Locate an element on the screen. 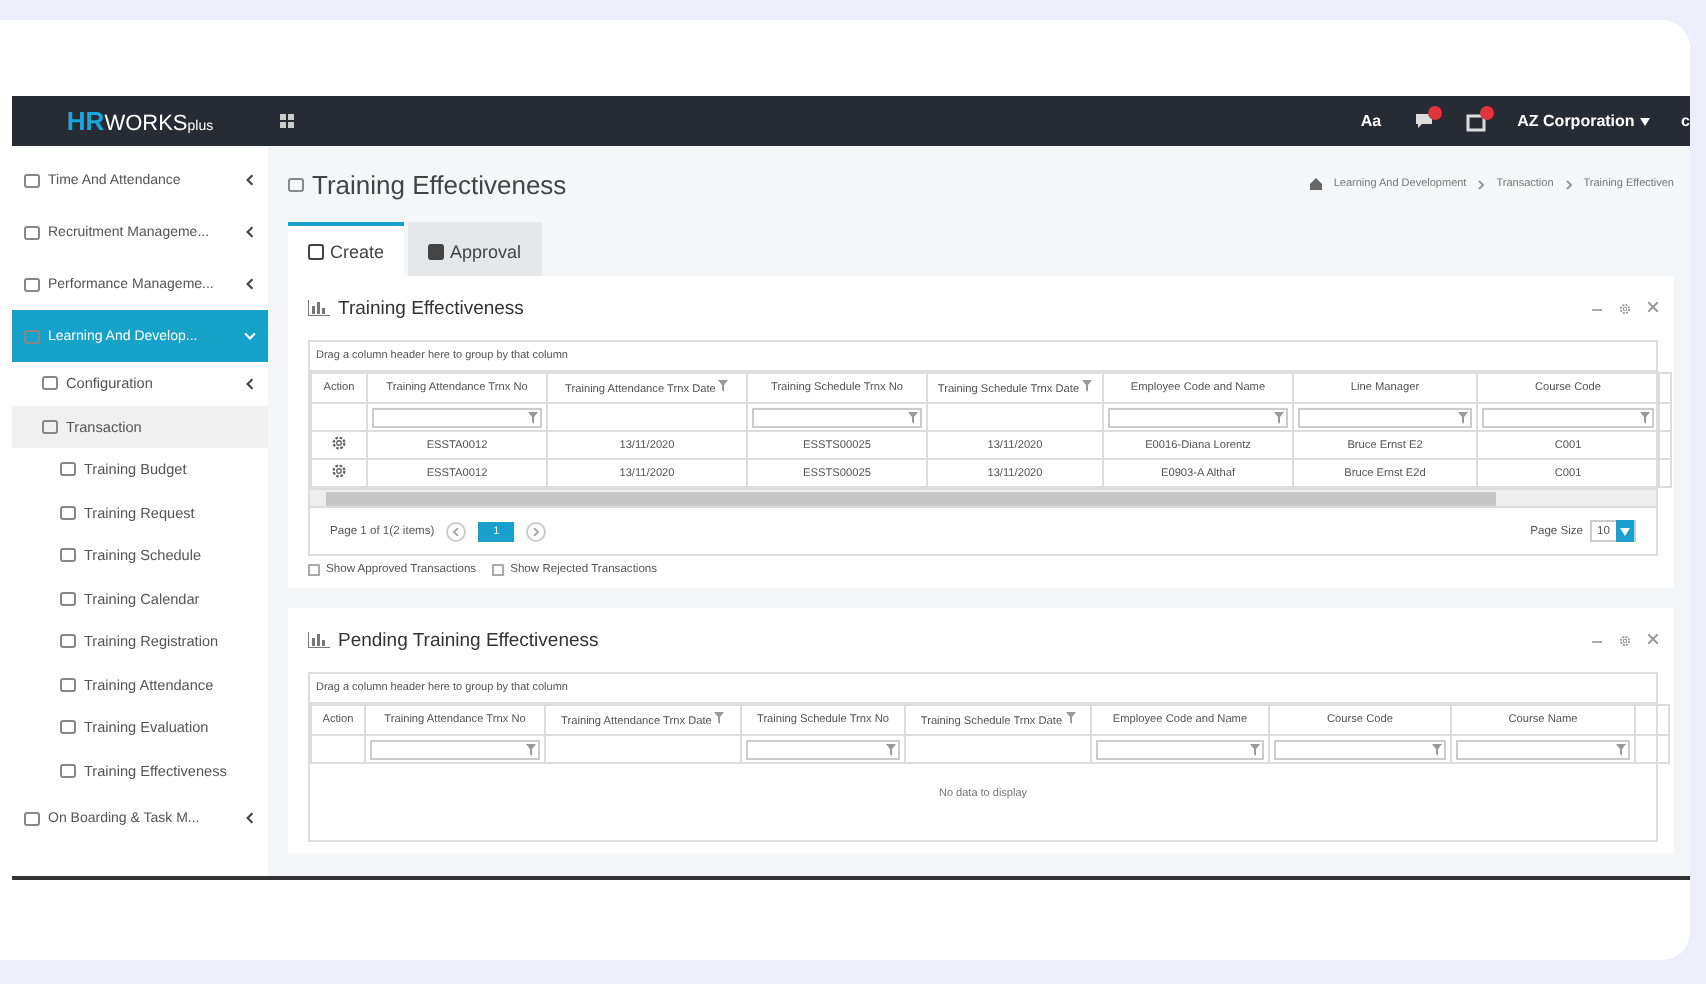  company-menu: AZ Corporation is located at coordinates (1583, 121).